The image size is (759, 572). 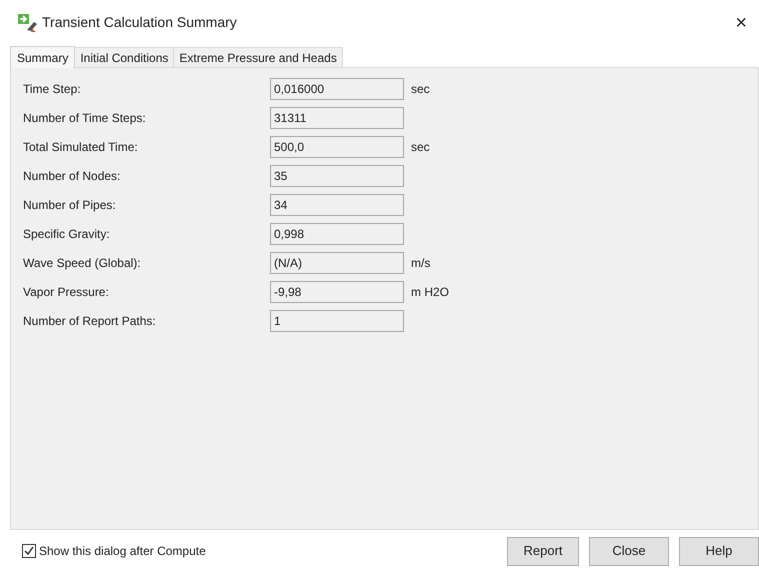 What do you see at coordinates (85, 118) in the screenshot?
I see `field-label: Number of Time Steps:` at bounding box center [85, 118].